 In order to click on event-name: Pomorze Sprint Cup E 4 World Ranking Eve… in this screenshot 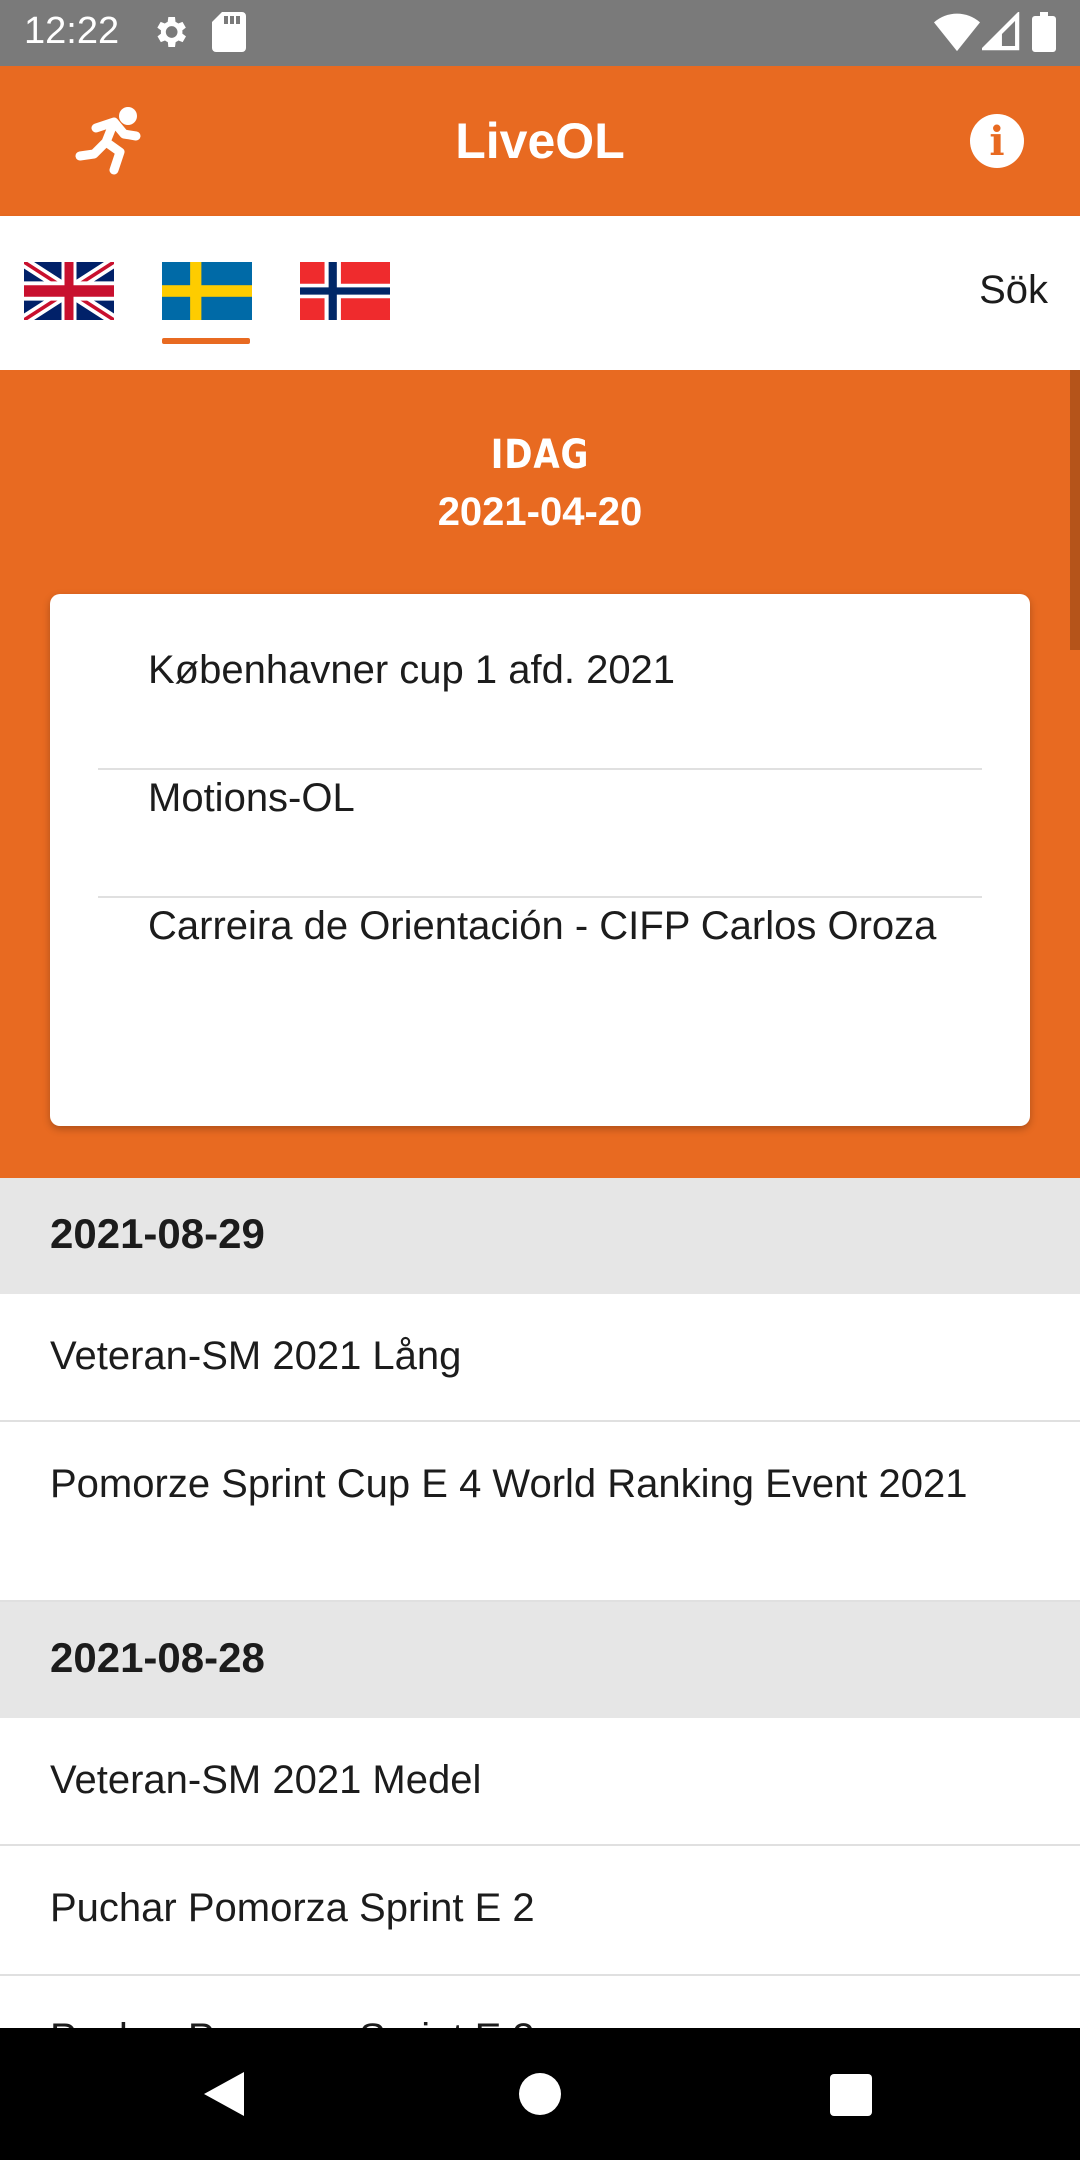, I will do `click(509, 1484)`.